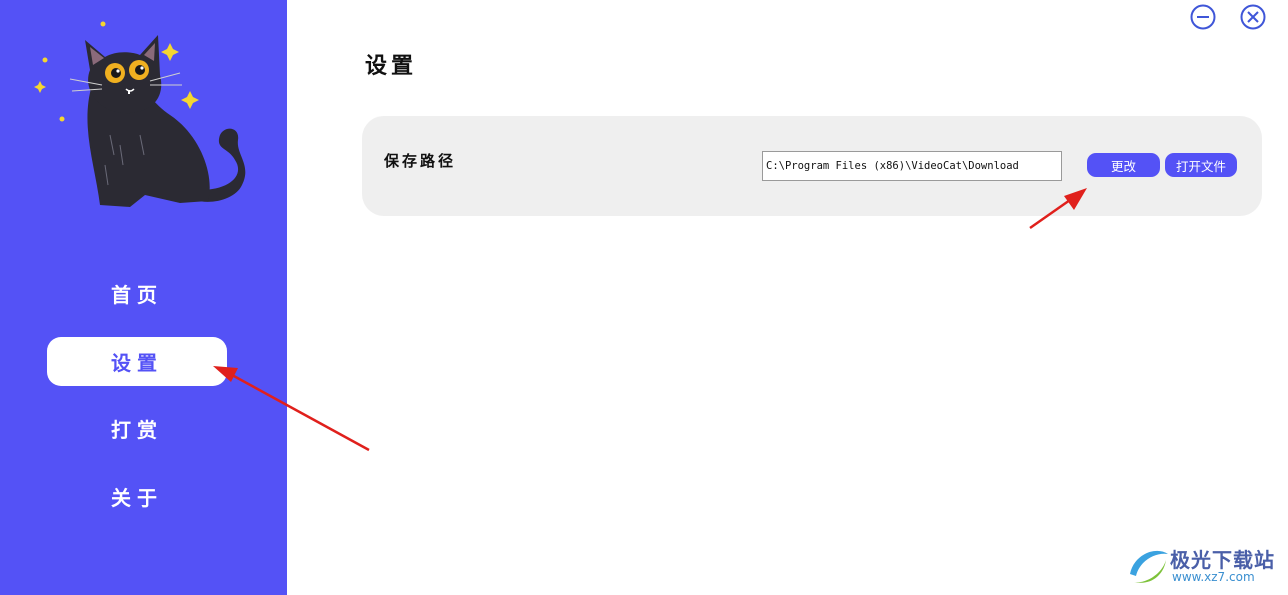  What do you see at coordinates (1203, 17) in the screenshot?
I see `minimize-circle-icon` at bounding box center [1203, 17].